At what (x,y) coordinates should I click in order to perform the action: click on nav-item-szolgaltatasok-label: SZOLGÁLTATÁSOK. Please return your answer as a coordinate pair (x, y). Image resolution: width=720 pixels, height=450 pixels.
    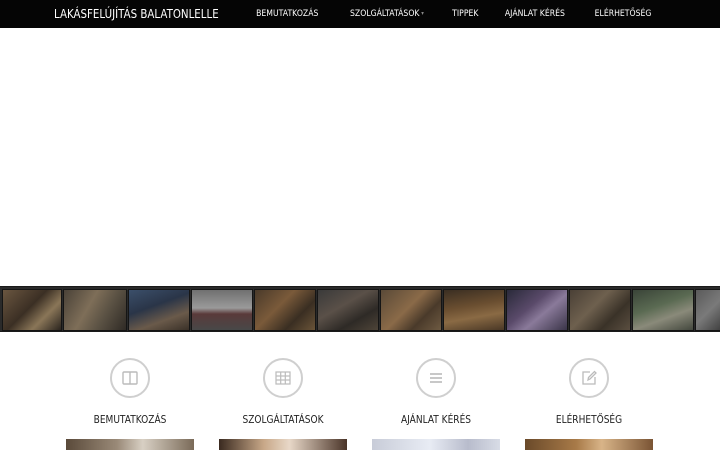
    Looking at the image, I should click on (384, 14).